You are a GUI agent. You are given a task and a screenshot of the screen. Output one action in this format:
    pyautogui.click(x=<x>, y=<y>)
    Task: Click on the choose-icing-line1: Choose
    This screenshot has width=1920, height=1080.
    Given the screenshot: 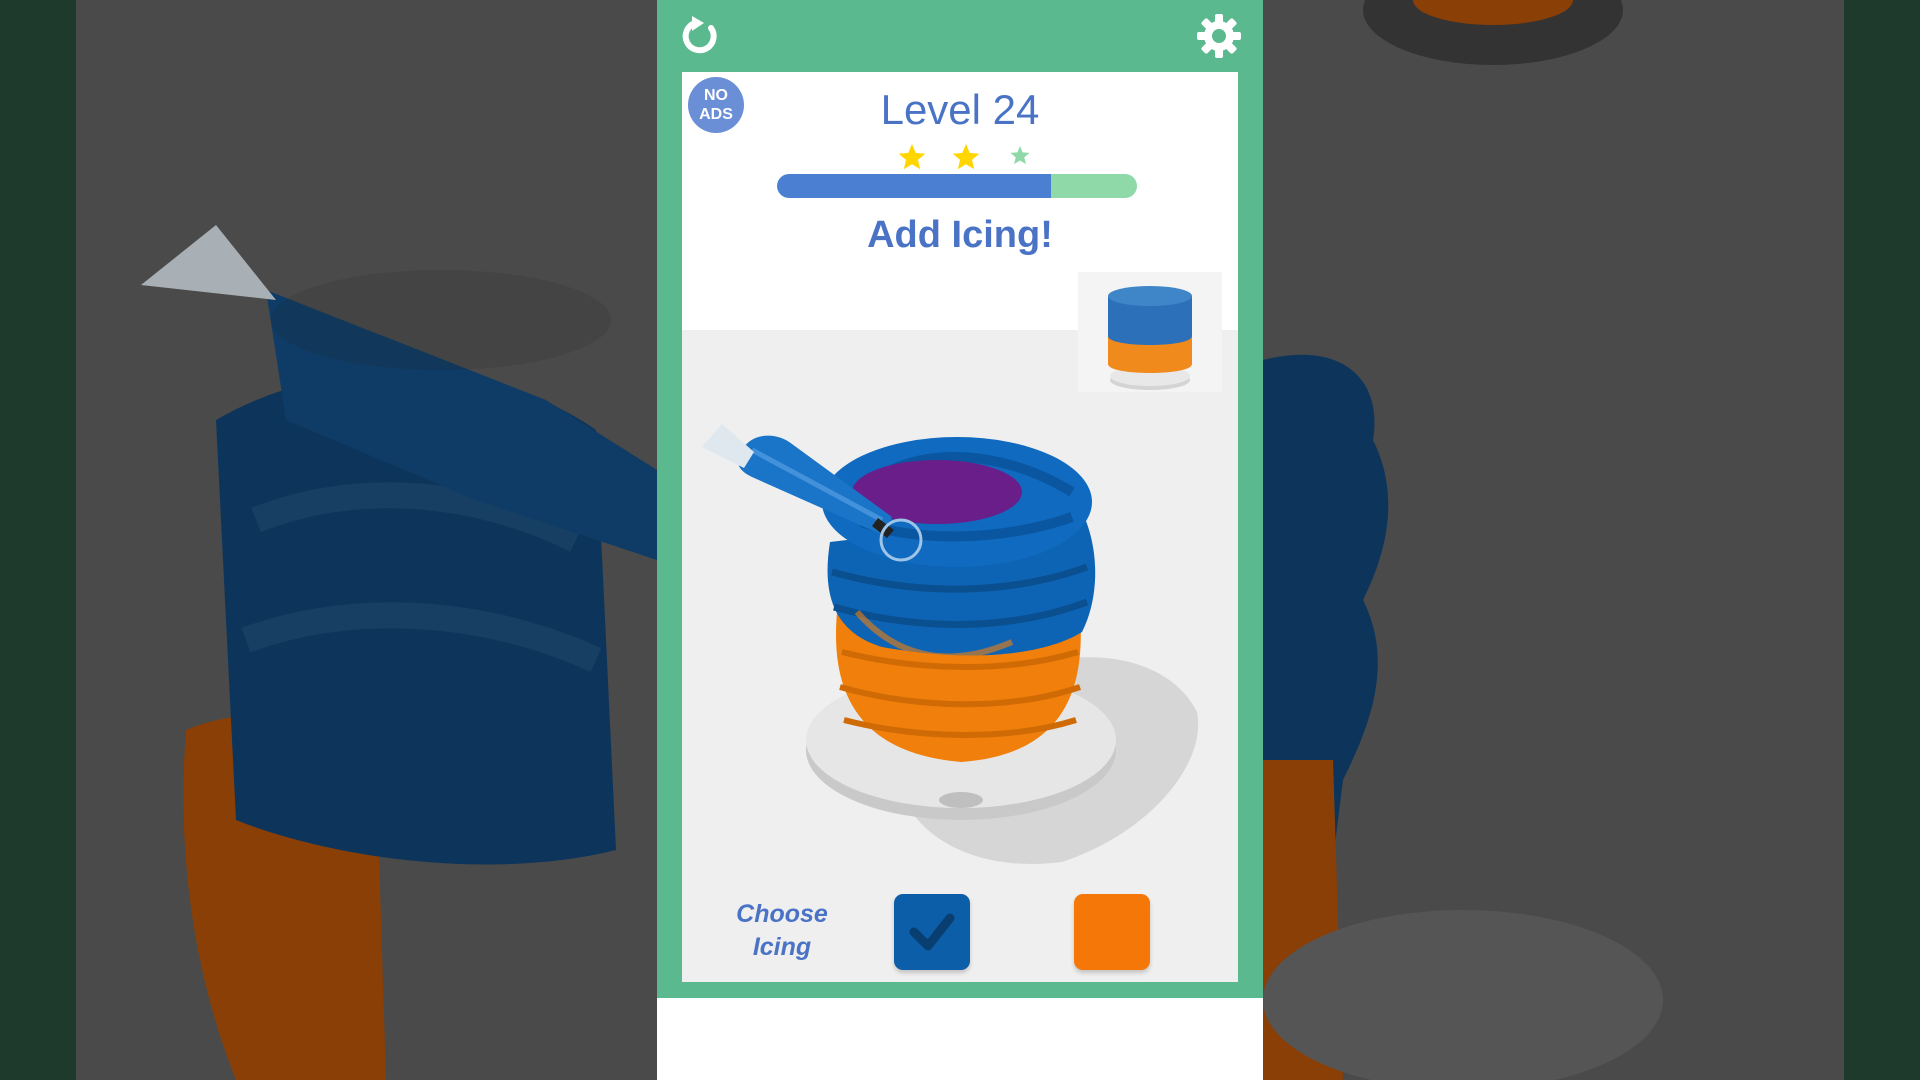 What is the action you would take?
    pyautogui.click(x=782, y=914)
    